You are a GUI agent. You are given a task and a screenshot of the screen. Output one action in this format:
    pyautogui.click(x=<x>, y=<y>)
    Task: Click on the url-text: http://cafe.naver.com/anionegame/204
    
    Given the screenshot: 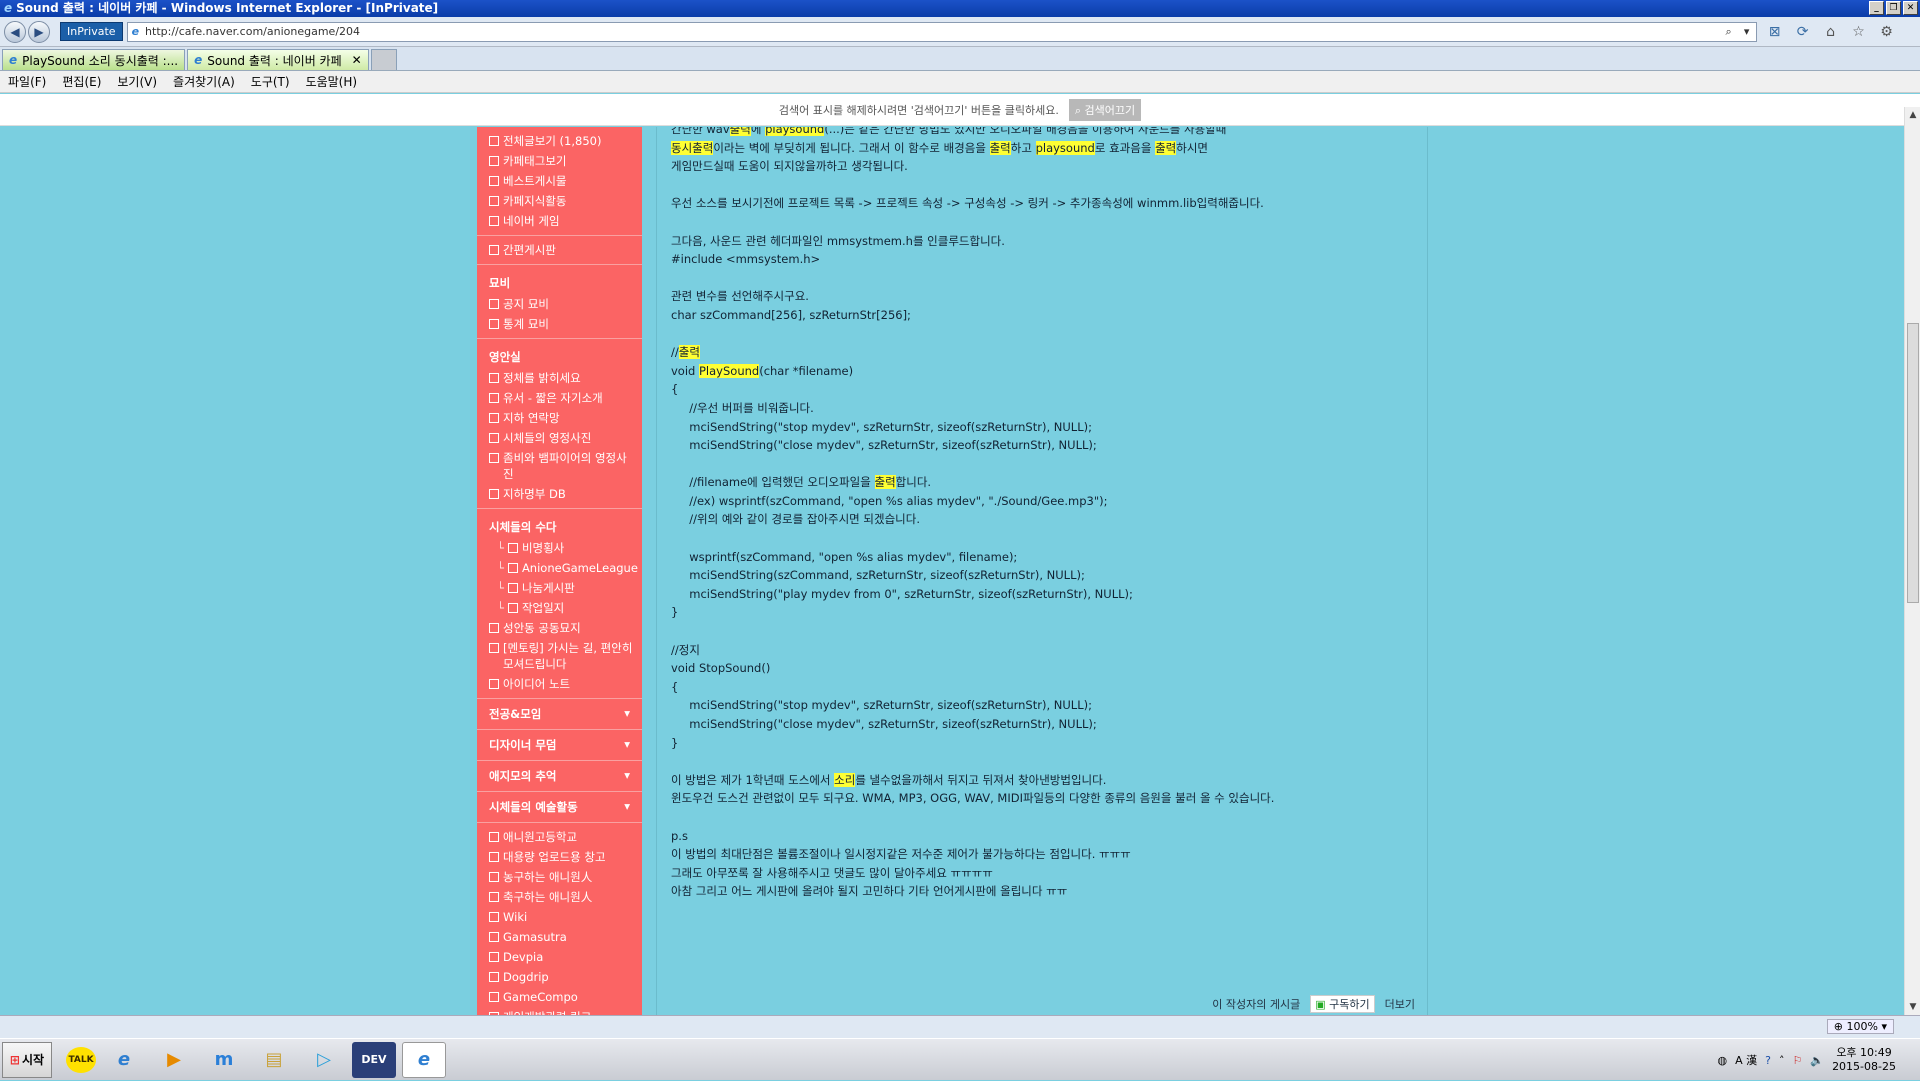 What is the action you would take?
    pyautogui.click(x=932, y=31)
    